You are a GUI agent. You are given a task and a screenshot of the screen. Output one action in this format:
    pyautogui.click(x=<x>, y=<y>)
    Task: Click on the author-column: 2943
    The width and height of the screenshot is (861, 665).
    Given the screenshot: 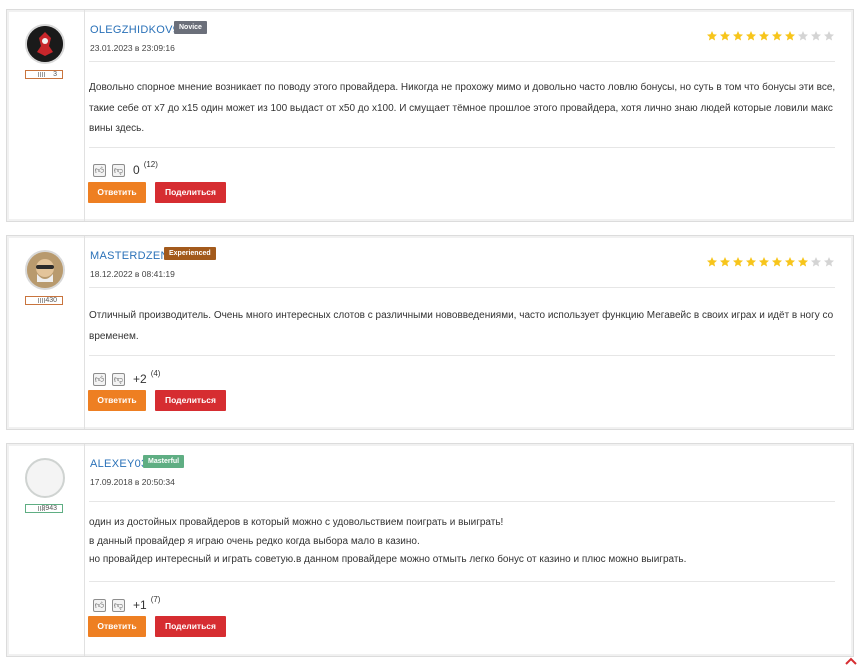 What is the action you would take?
    pyautogui.click(x=46, y=550)
    